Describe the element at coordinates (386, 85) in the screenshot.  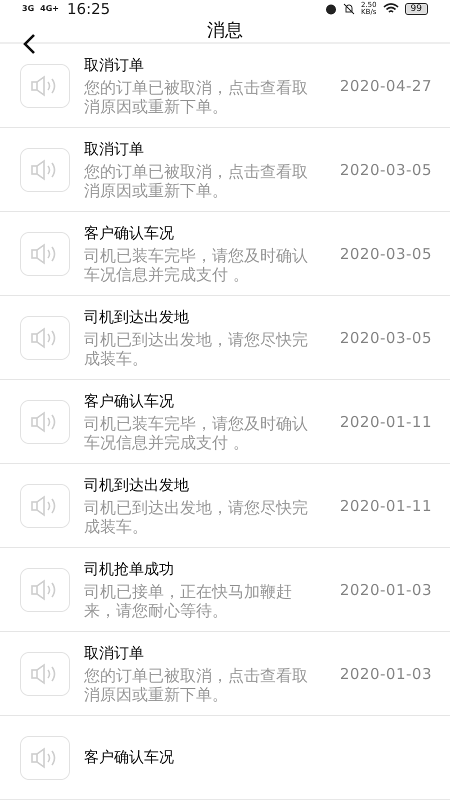
I see `message-date: 2020-04-27` at that location.